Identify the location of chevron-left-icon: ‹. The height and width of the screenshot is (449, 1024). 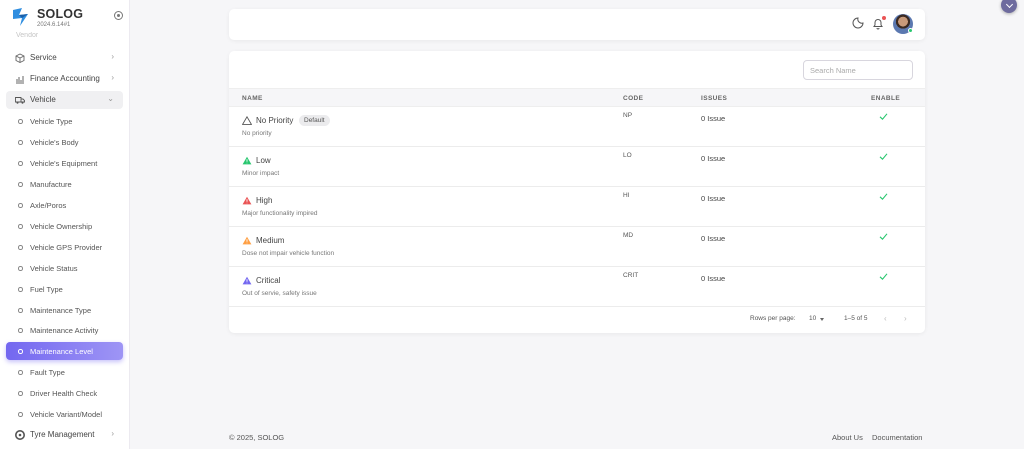
(885, 318).